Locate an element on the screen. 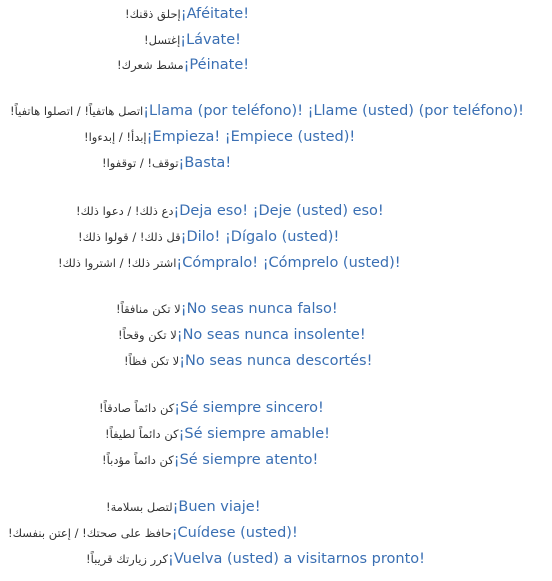 Image resolution: width=552 pixels, height=581 pixels. arabic-translation: إبدأ! / إبدءوا! is located at coordinates (115, 137).